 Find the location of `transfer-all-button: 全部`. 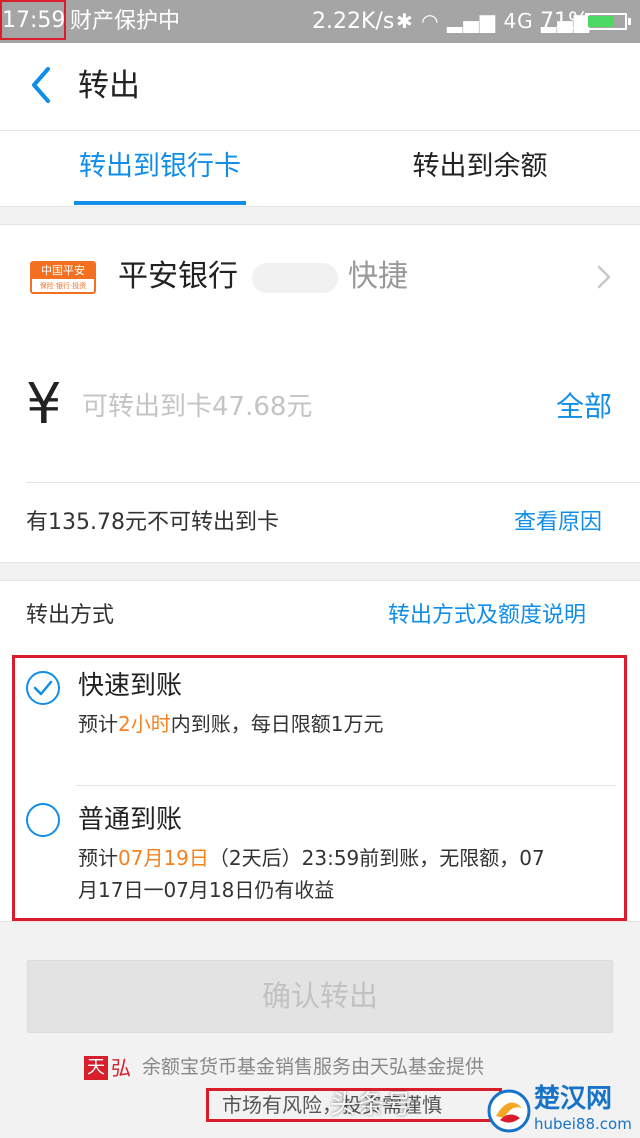

transfer-all-button: 全部 is located at coordinates (584, 407).